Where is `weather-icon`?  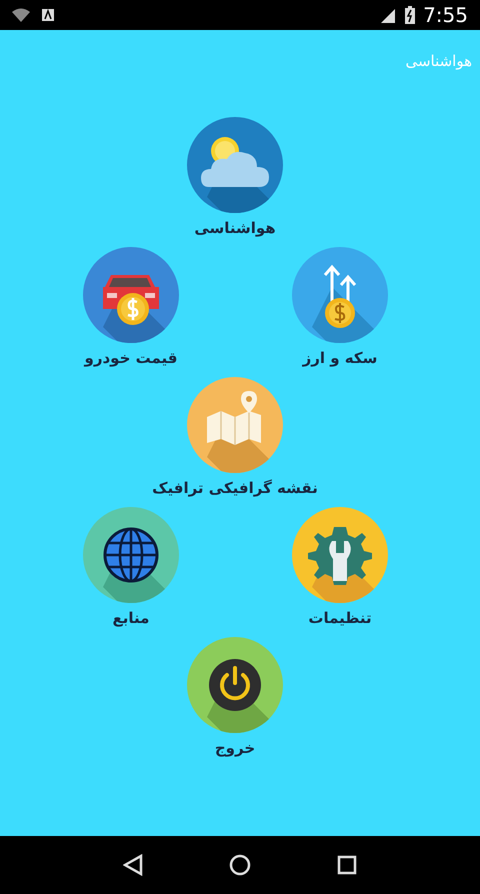 weather-icon is located at coordinates (235, 165).